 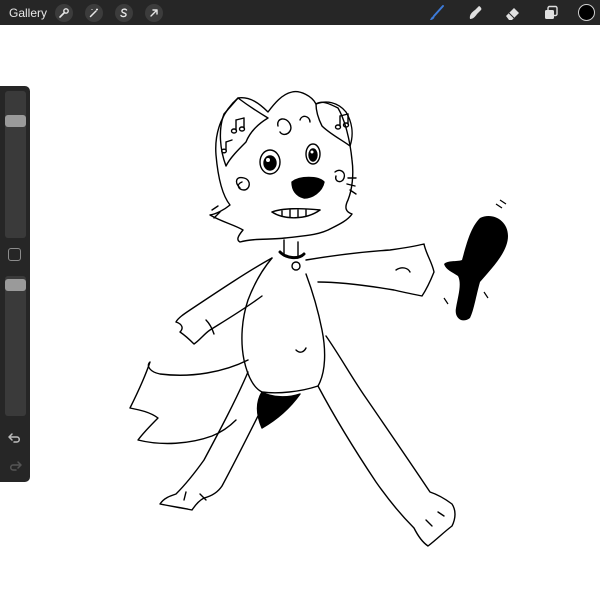 I want to click on top-toolbar: Gallery, so click(x=300, y=12).